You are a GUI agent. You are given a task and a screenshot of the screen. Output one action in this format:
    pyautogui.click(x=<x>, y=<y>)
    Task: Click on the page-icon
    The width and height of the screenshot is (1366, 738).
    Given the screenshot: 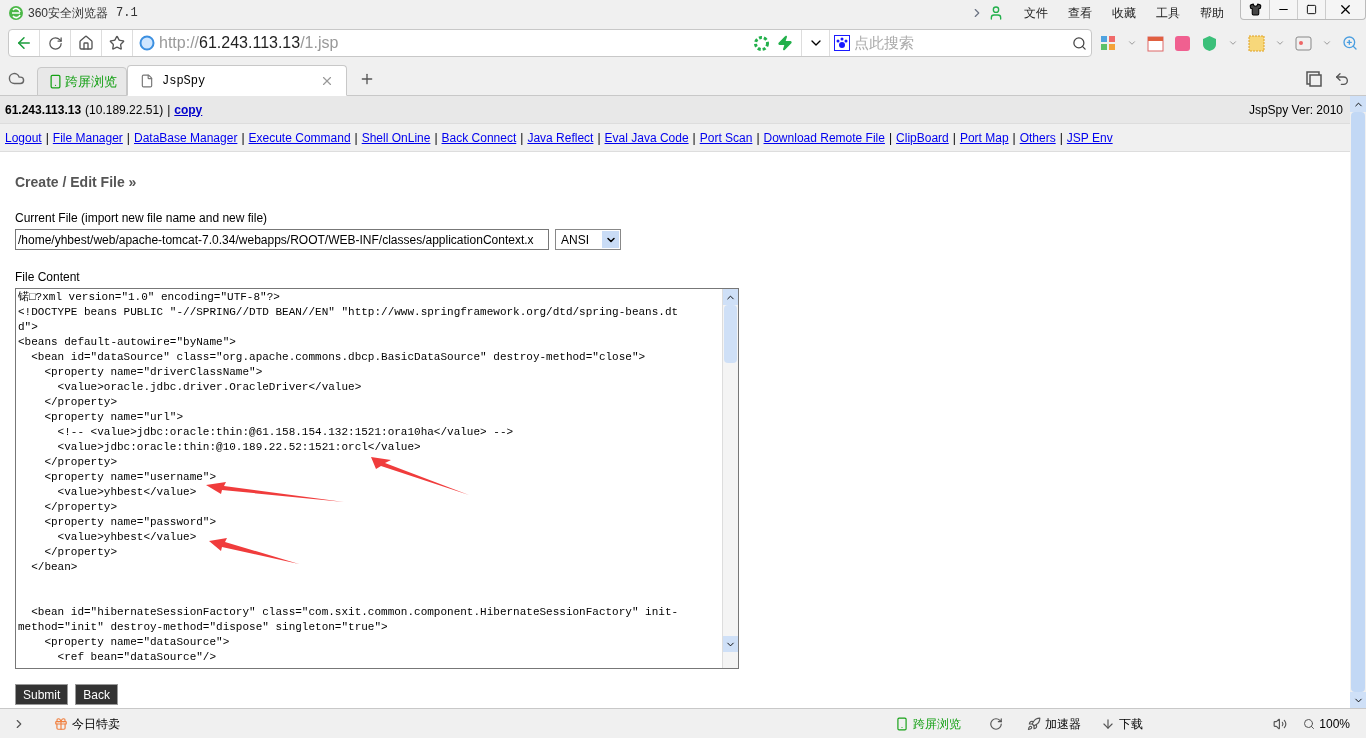 What is the action you would take?
    pyautogui.click(x=147, y=80)
    